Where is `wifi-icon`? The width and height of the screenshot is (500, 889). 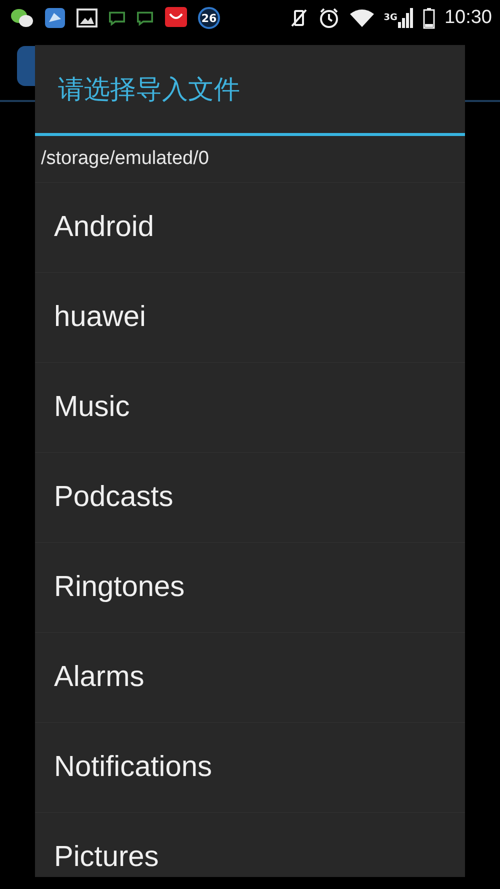
wifi-icon is located at coordinates (361, 18).